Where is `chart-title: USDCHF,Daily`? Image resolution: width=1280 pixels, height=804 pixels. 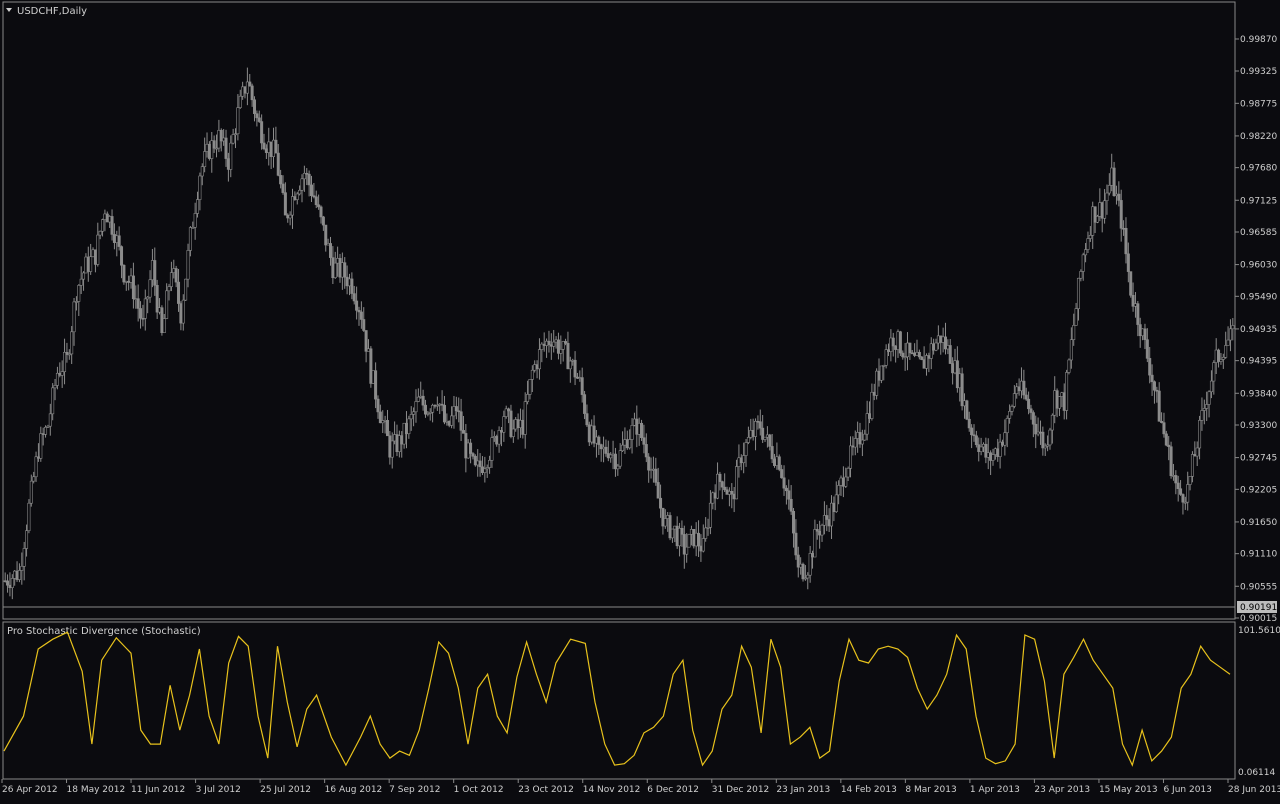
chart-title: USDCHF,Daily is located at coordinates (52, 11).